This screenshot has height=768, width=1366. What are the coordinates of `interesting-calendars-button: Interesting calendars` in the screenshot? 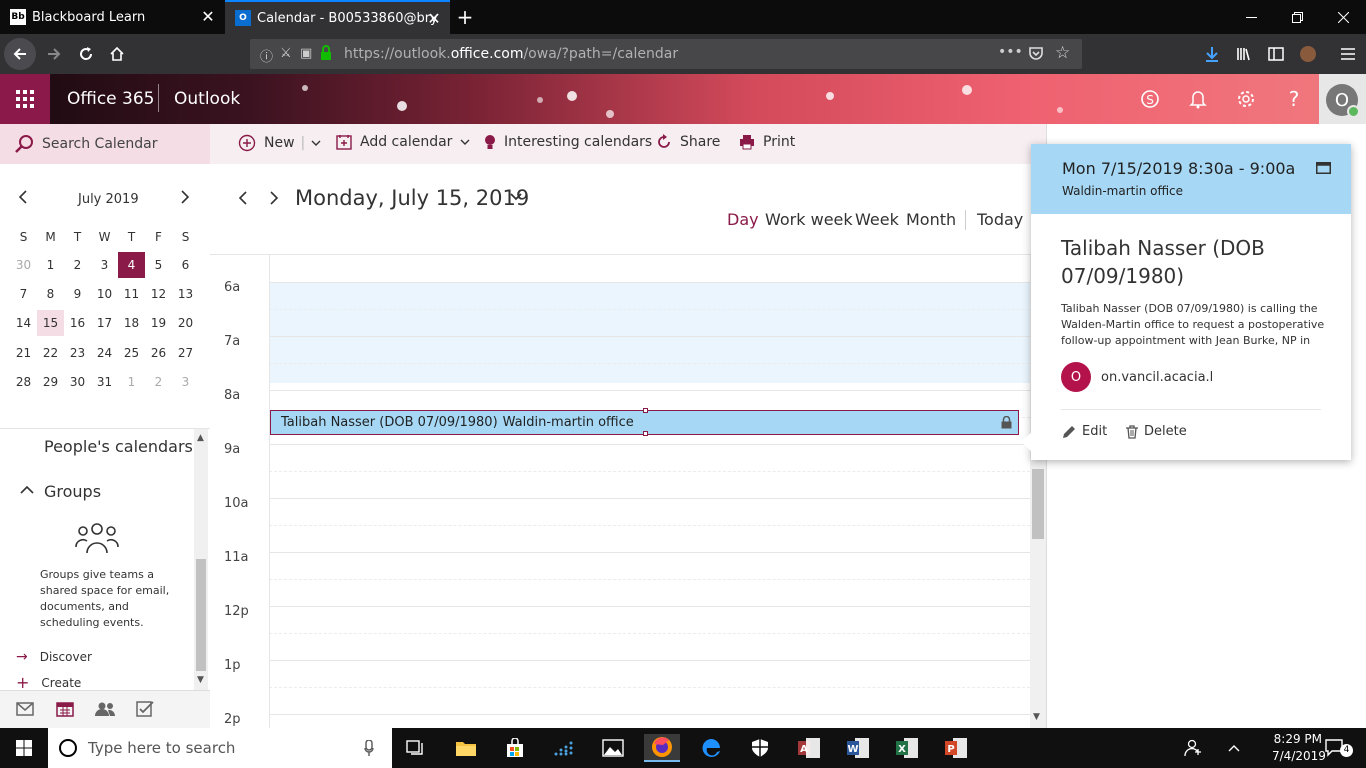 It's located at (568, 142).